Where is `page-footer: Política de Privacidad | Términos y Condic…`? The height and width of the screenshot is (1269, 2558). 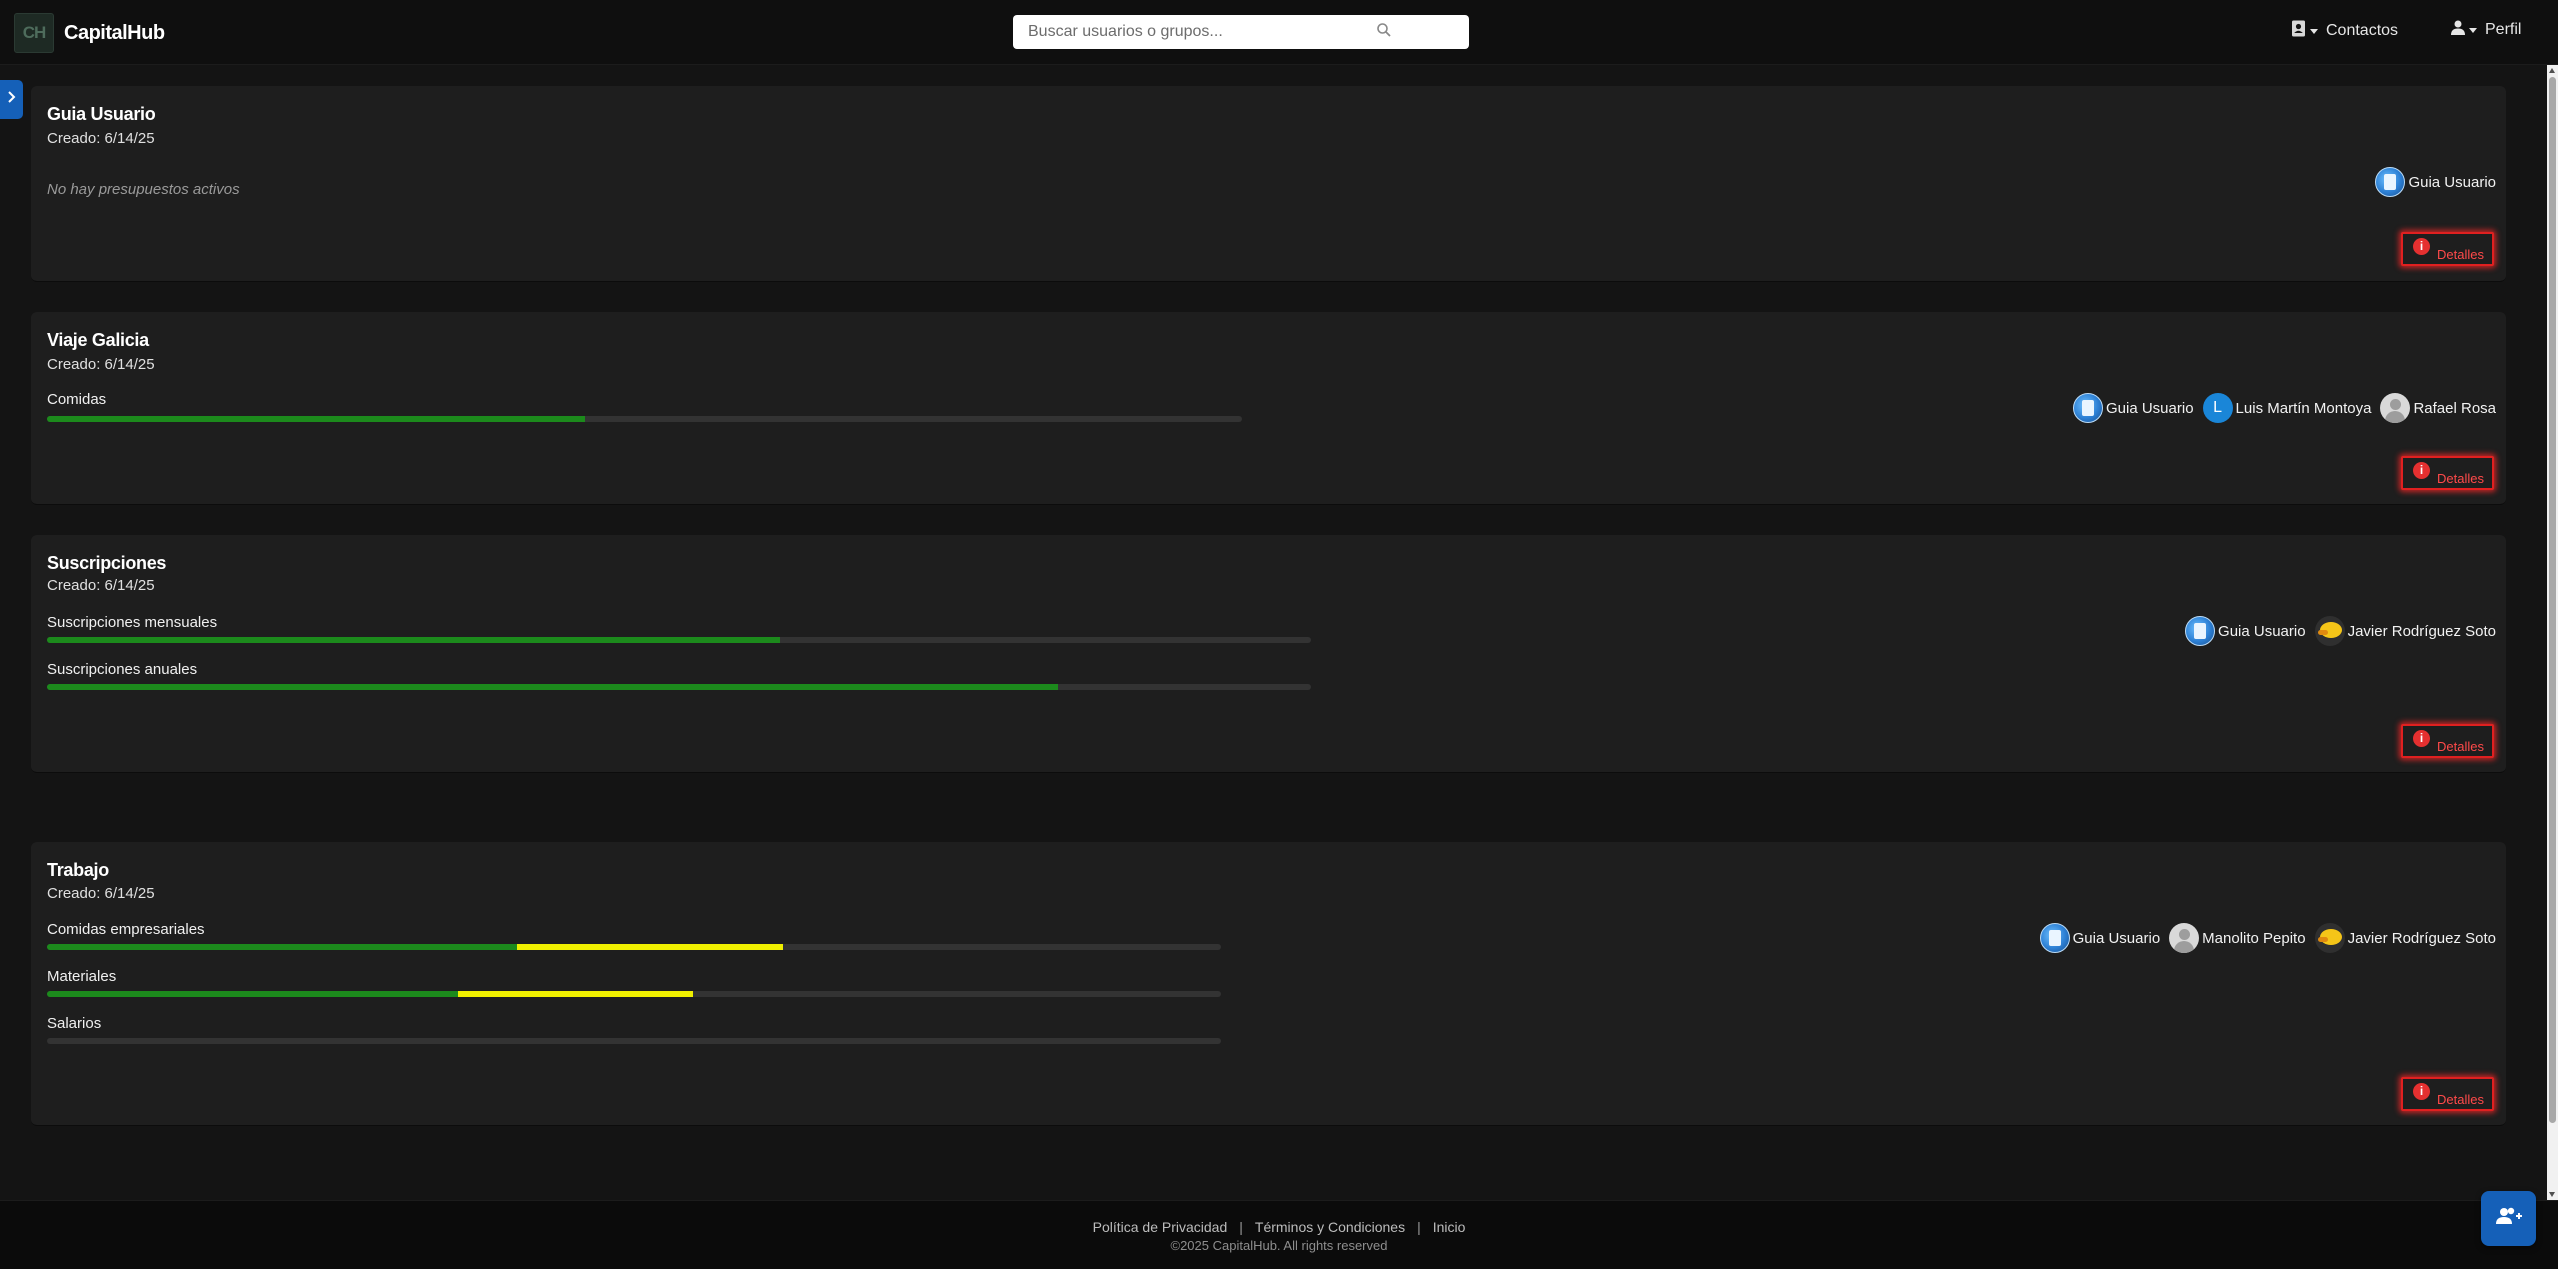 page-footer: Política de Privacidad | Términos y Condic… is located at coordinates (1279, 1234).